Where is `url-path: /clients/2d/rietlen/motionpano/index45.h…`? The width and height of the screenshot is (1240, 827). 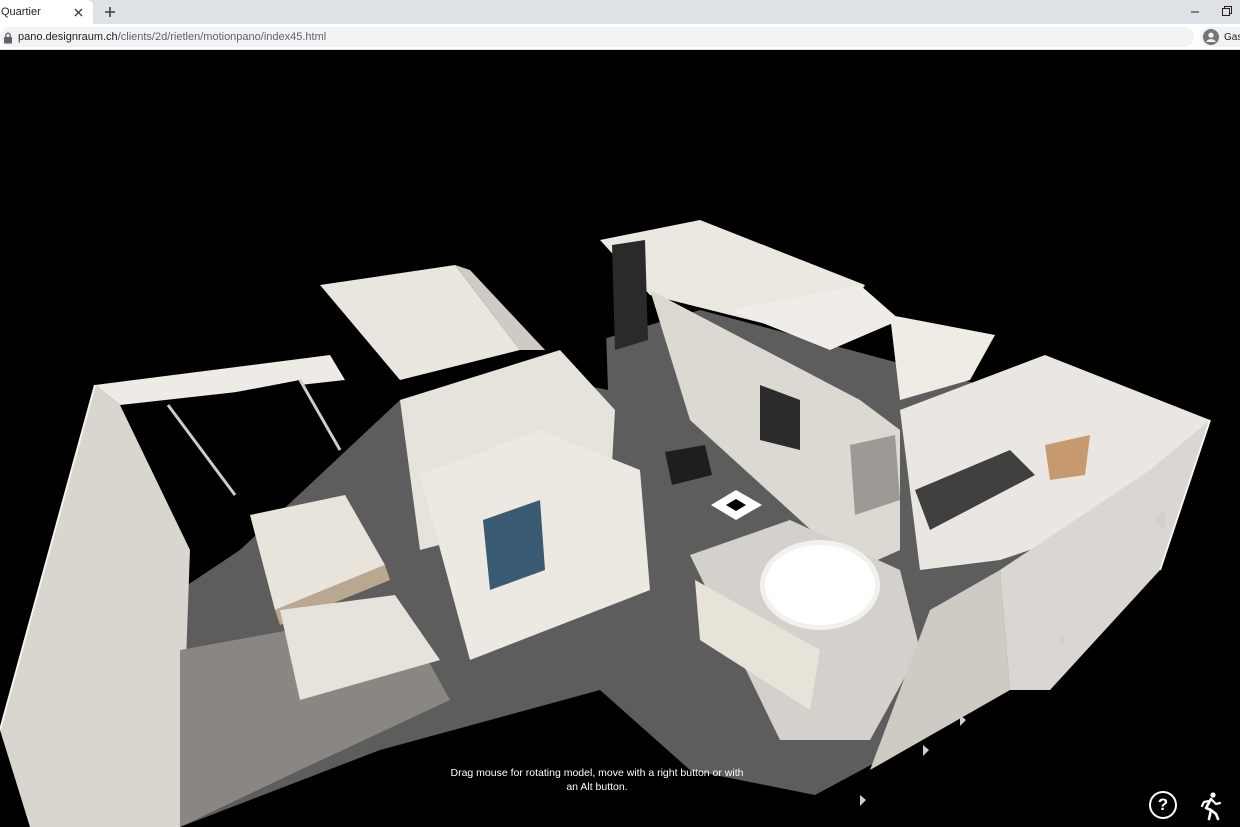
url-path: /clients/2d/rietlen/motionpano/index45.h… is located at coordinates (222, 37).